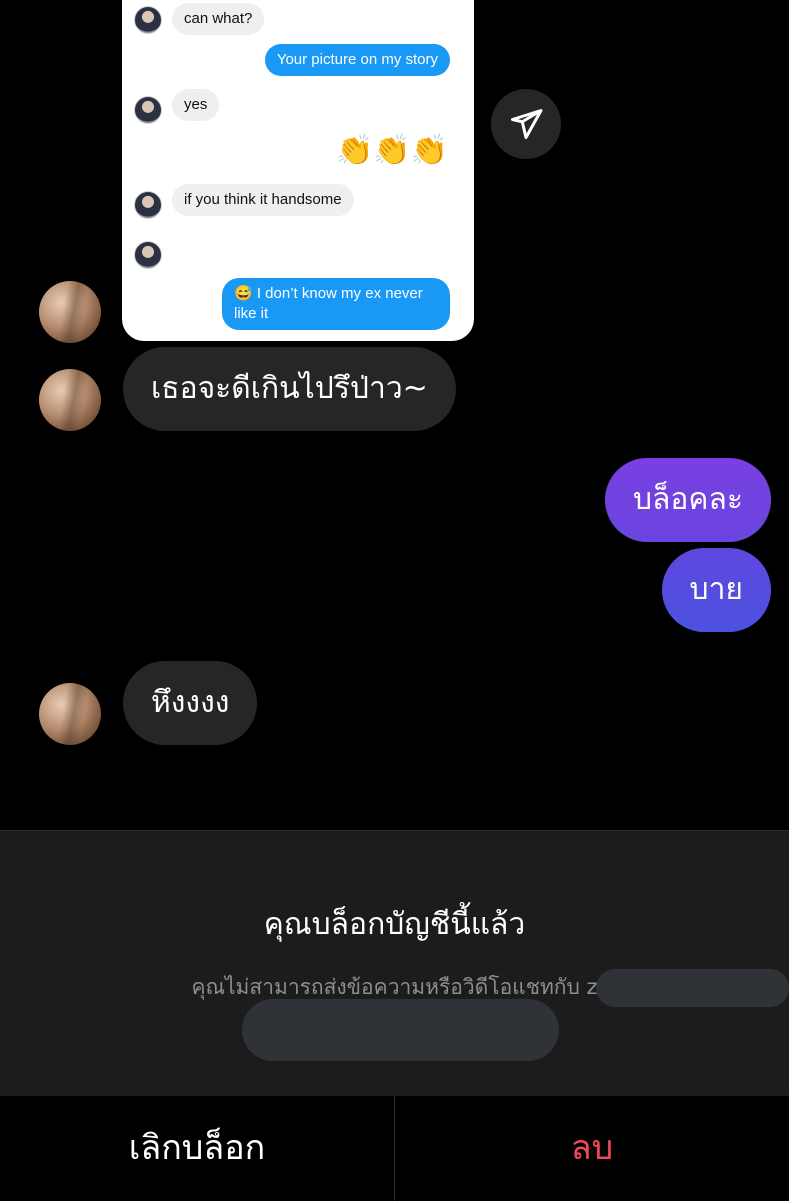  I want to click on message-received: เธอจะดีเกินไปรึป่าว~, so click(289, 389).